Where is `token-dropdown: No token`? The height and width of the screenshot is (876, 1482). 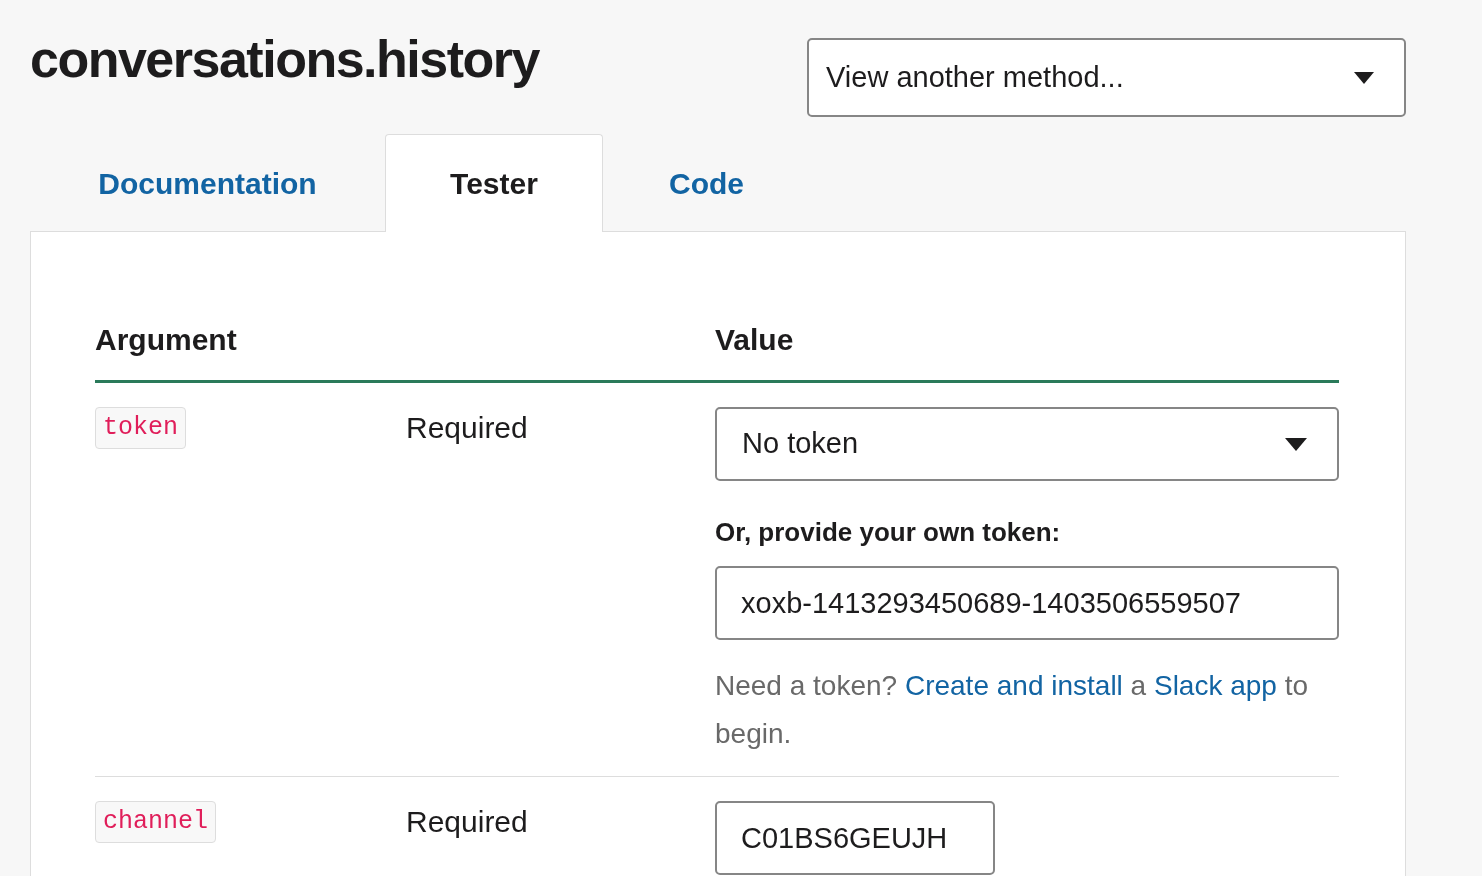
token-dropdown: No token is located at coordinates (1027, 444).